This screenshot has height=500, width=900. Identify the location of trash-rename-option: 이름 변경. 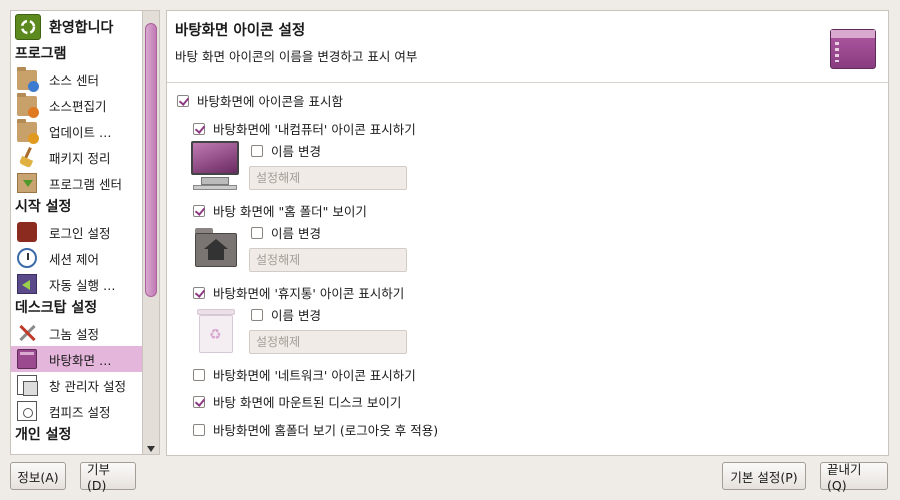
(286, 314).